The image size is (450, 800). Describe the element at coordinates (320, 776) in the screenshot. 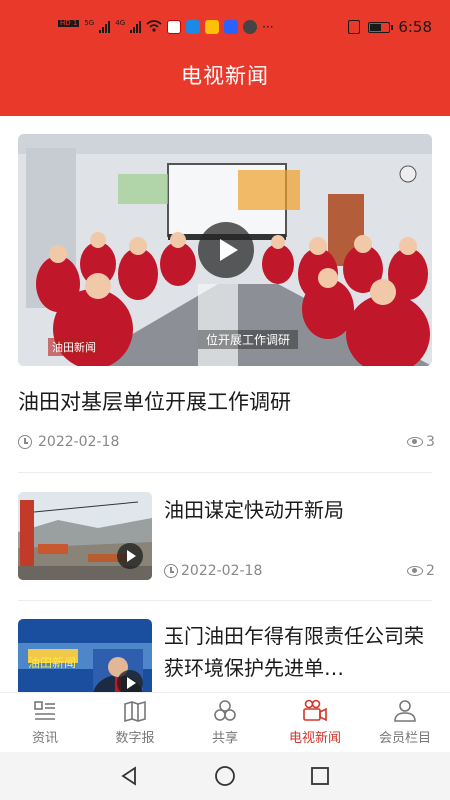

I see `recents-icon` at that location.